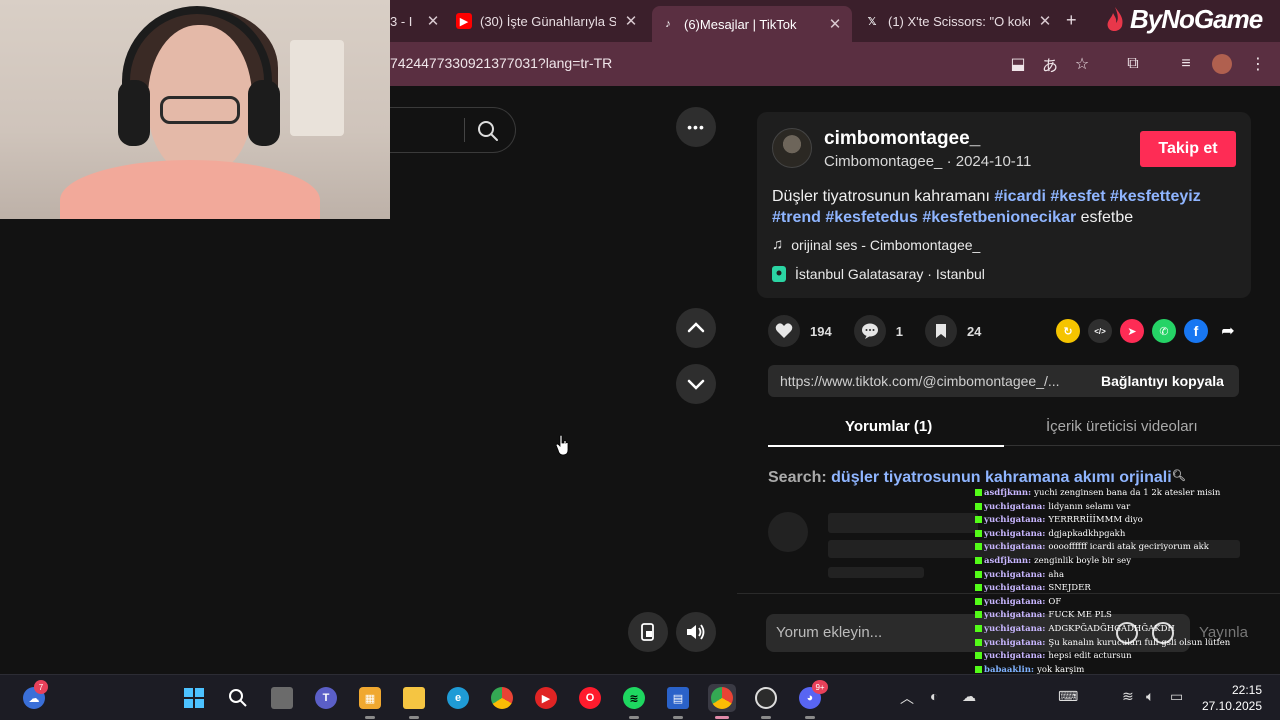 Image resolution: width=1280 pixels, height=720 pixels. What do you see at coordinates (934, 696) in the screenshot?
I see `tray-app-icon: ◐` at bounding box center [934, 696].